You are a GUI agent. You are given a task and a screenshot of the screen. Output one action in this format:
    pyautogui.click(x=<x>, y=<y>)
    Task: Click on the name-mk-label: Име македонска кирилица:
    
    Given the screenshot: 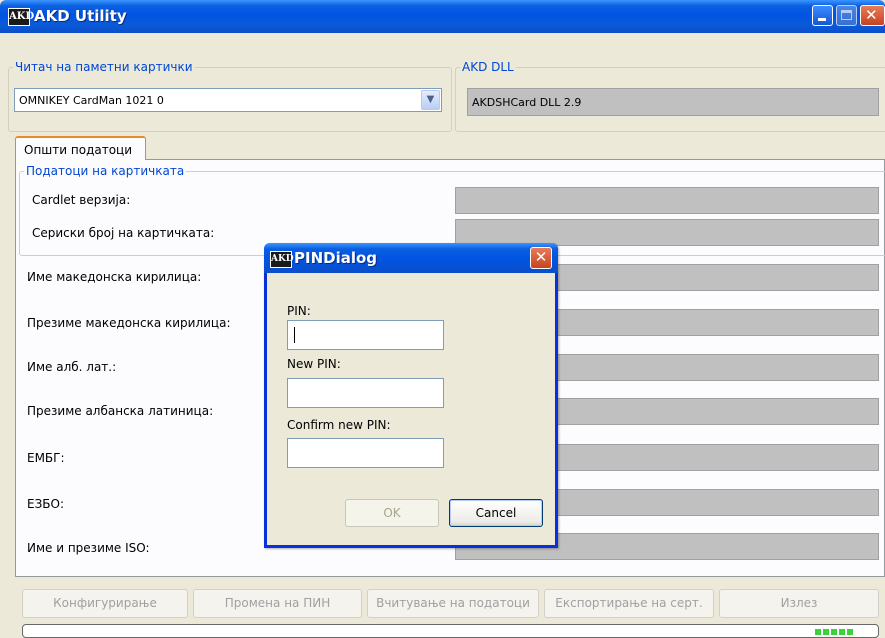 What is the action you would take?
    pyautogui.click(x=114, y=277)
    